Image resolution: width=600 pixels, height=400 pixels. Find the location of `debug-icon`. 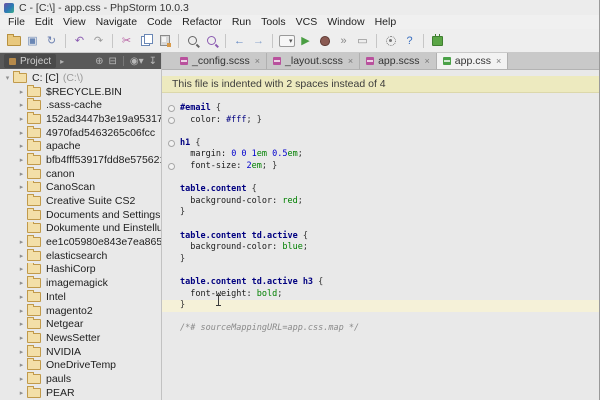

debug-icon is located at coordinates (324, 41).